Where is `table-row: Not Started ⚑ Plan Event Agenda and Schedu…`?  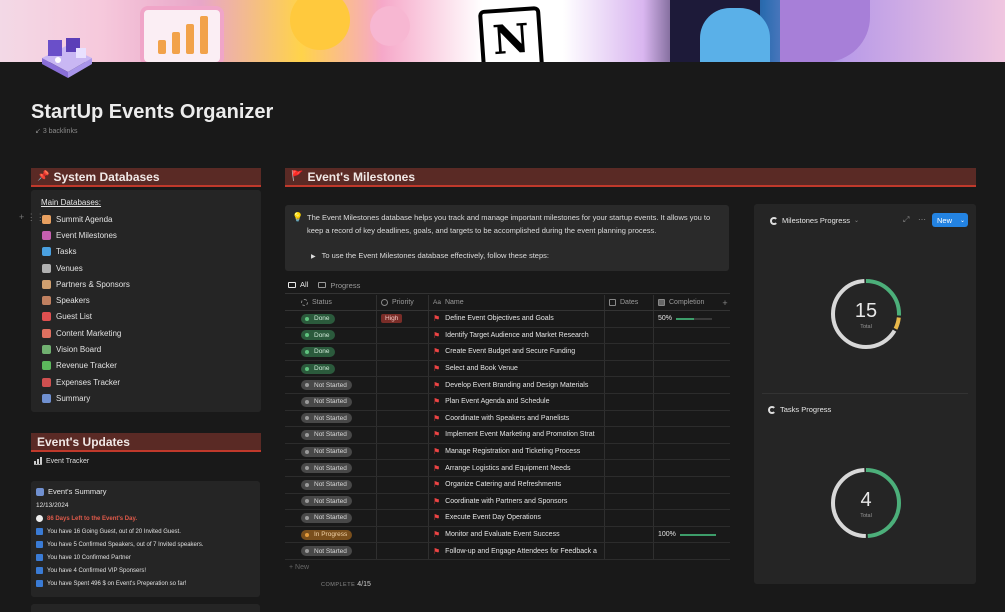 table-row: Not Started ⚑ Plan Event Agenda and Schedu… is located at coordinates (507, 402).